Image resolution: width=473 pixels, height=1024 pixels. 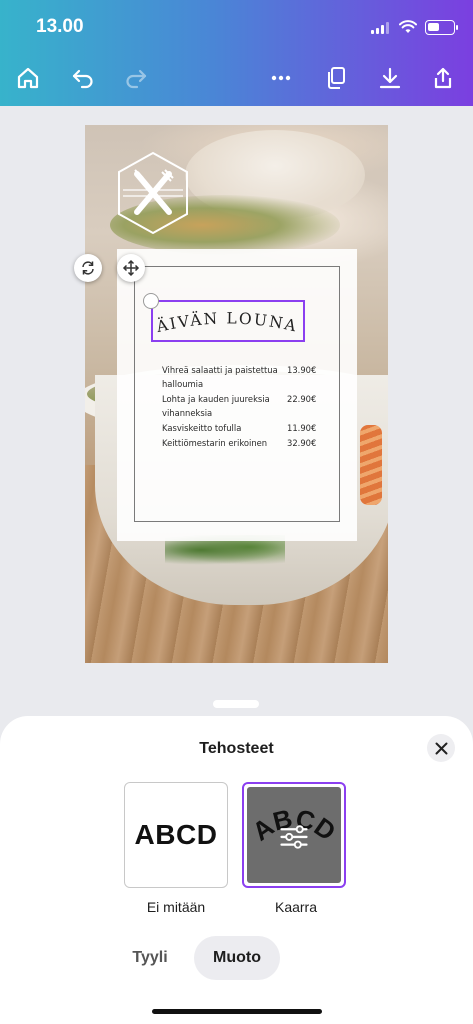 What do you see at coordinates (296, 907) in the screenshot?
I see `effect-label-curve: Kaarra` at bounding box center [296, 907].